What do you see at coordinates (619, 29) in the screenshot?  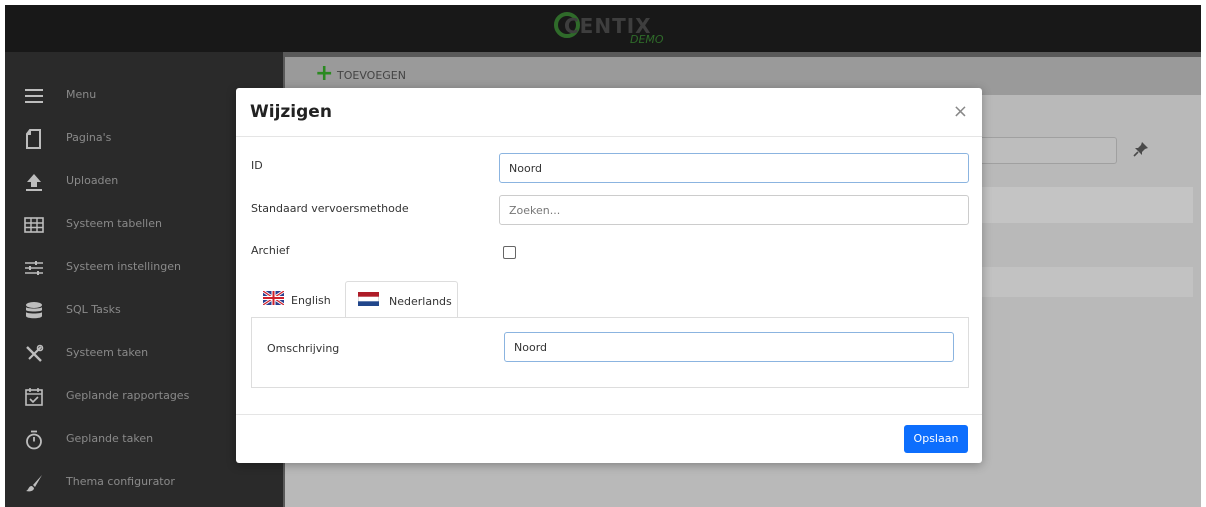 I see `centix-logo: CENTIX DEMO` at bounding box center [619, 29].